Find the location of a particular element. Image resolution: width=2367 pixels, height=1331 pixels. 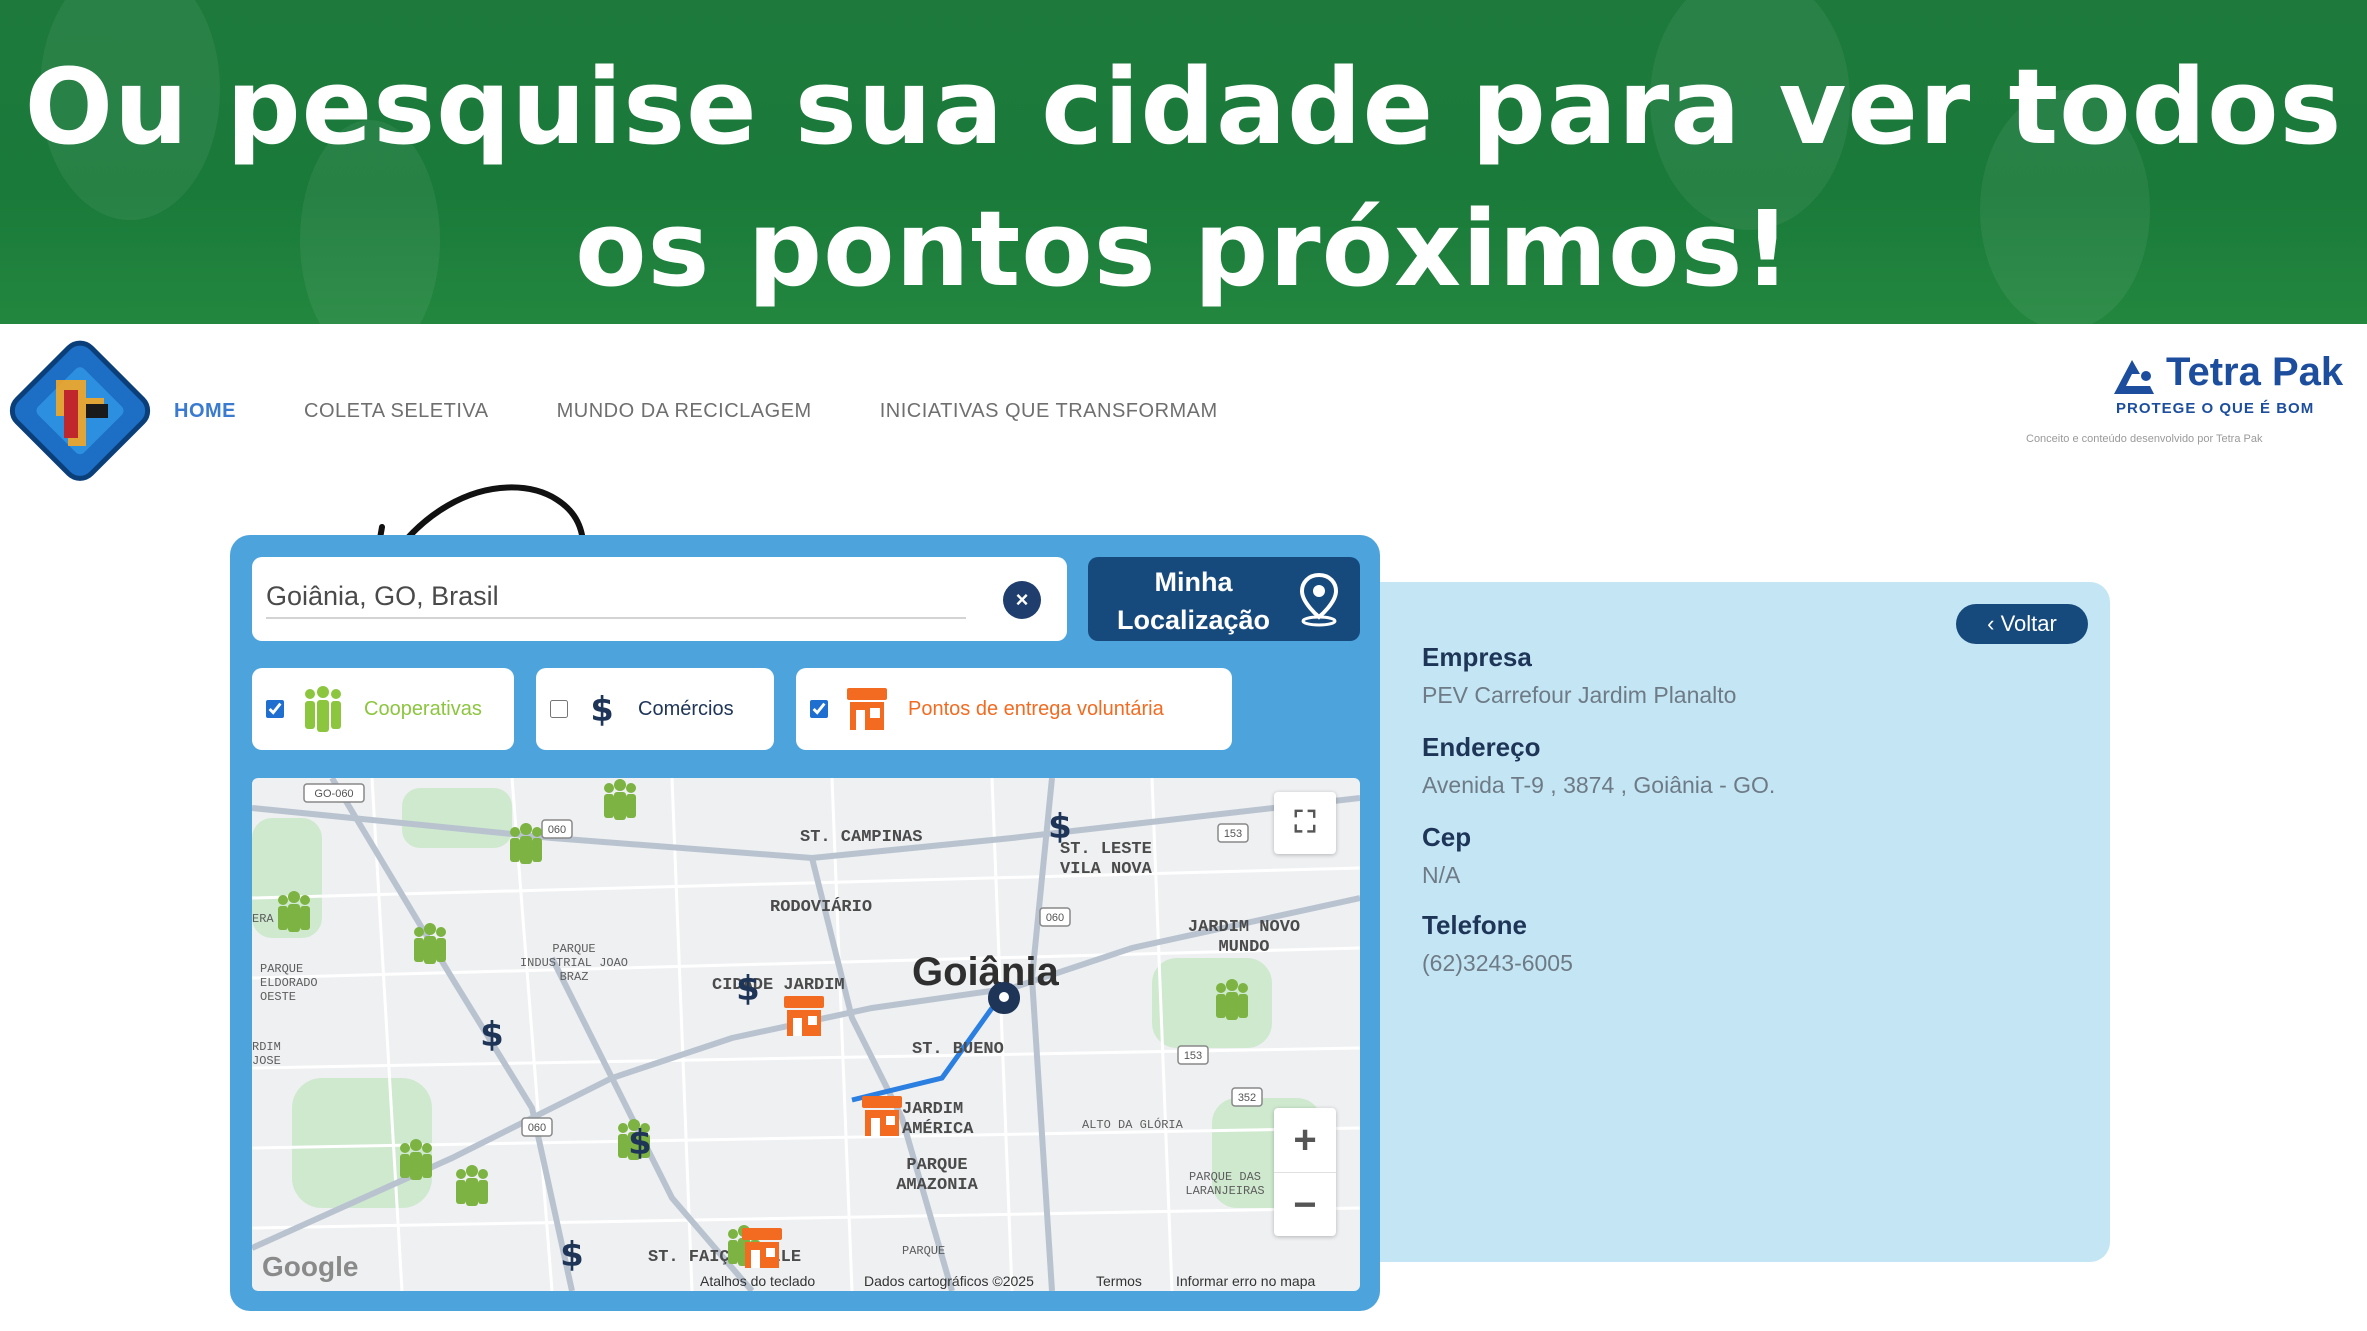

map-label: ST. LESTE VILA NOVA is located at coordinates (1106, 859).